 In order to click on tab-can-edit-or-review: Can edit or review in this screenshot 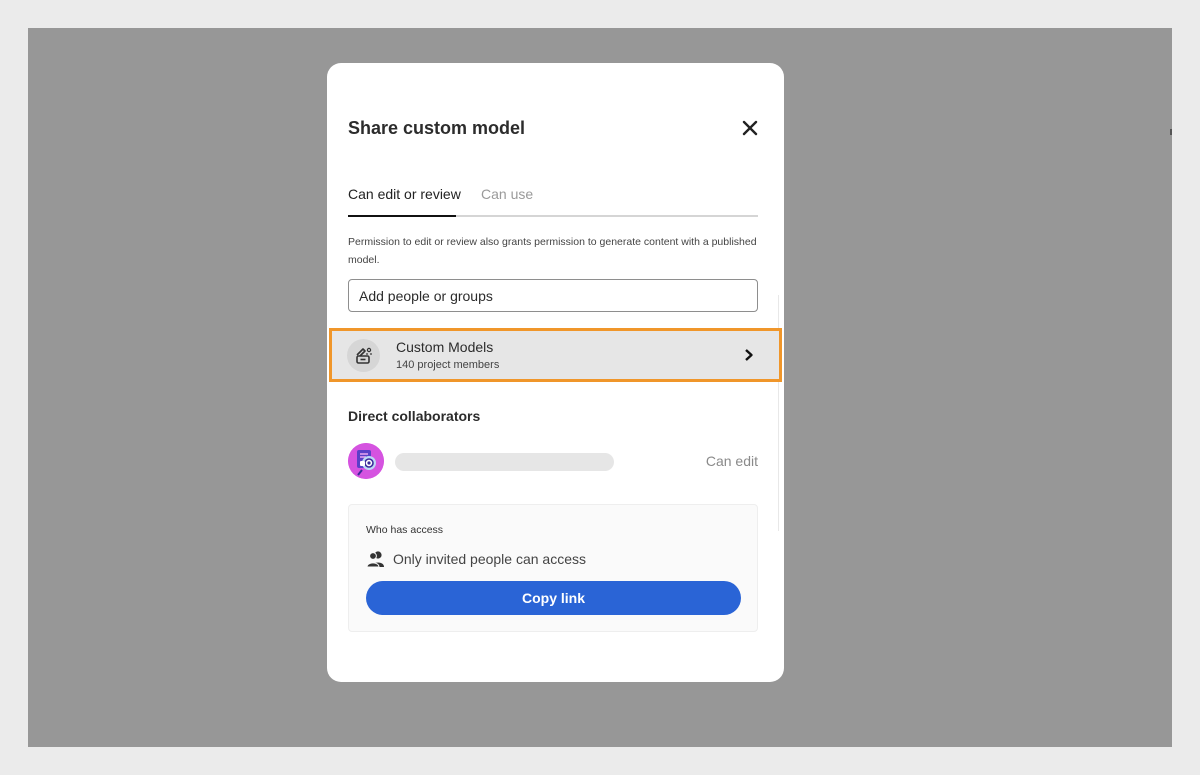, I will do `click(404, 194)`.